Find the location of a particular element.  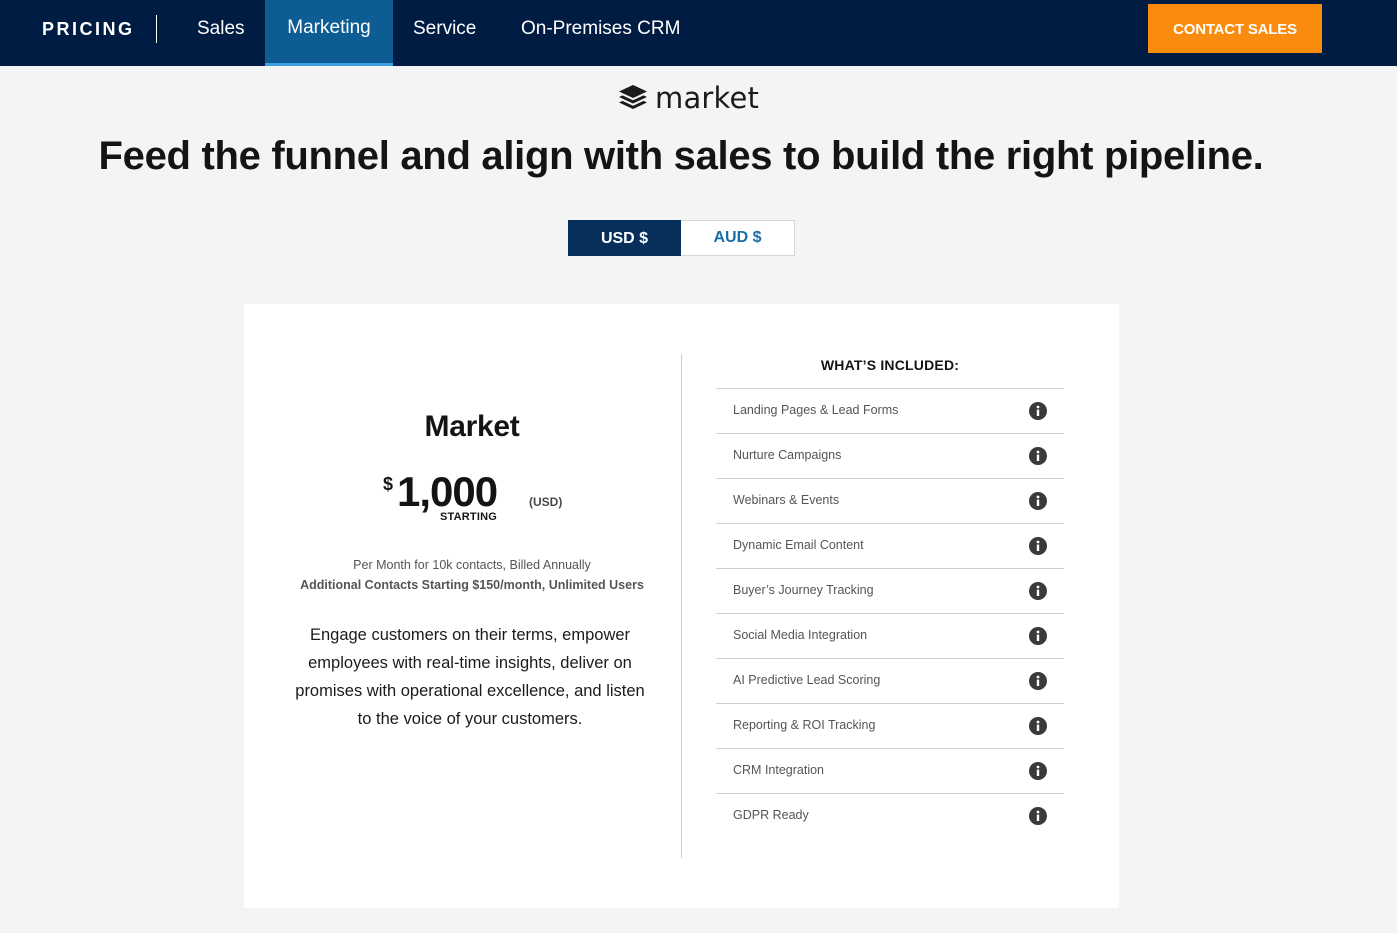

whats-included-title: WHAT’S INCLUDED: is located at coordinates (890, 365).